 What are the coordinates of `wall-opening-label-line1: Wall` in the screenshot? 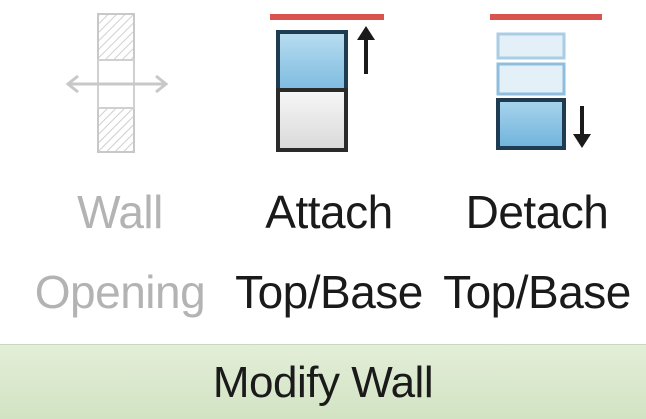 It's located at (120, 212).